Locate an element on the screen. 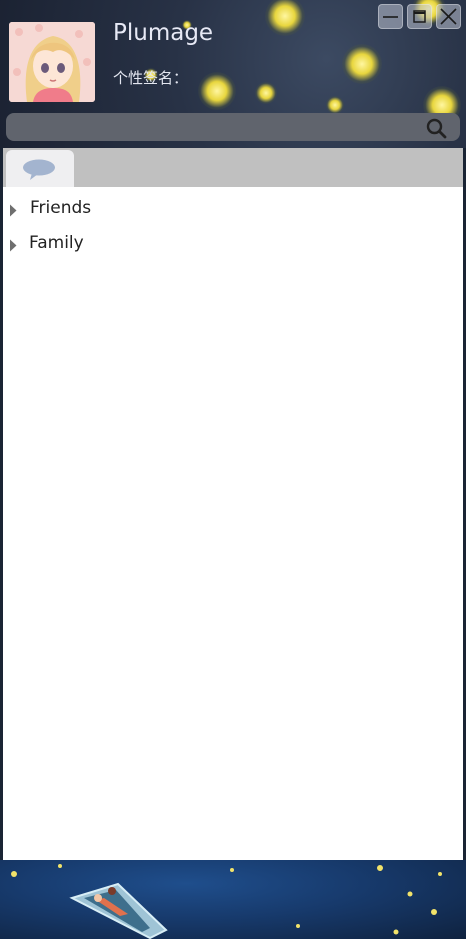 The height and width of the screenshot is (939, 466). tab-contacts is located at coordinates (40, 168).